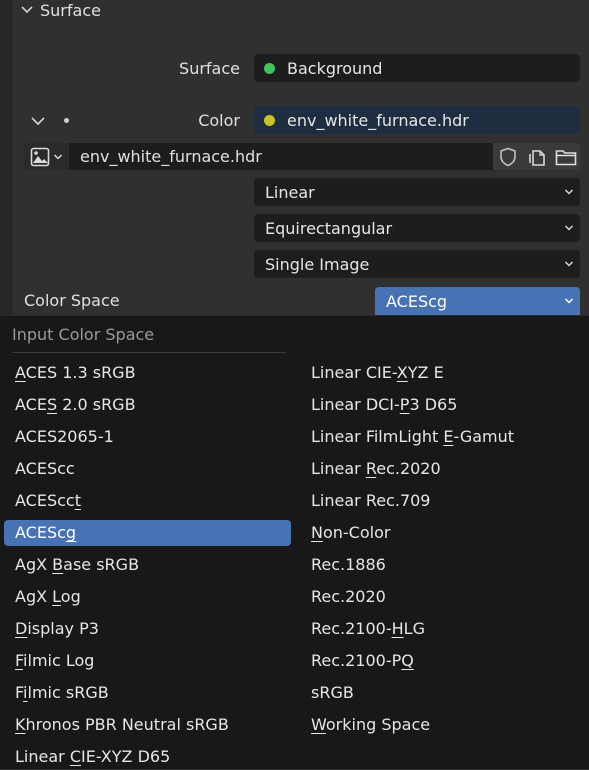  Describe the element at coordinates (378, 724) in the screenshot. I see `menu-item-label-part: orking Space` at that location.